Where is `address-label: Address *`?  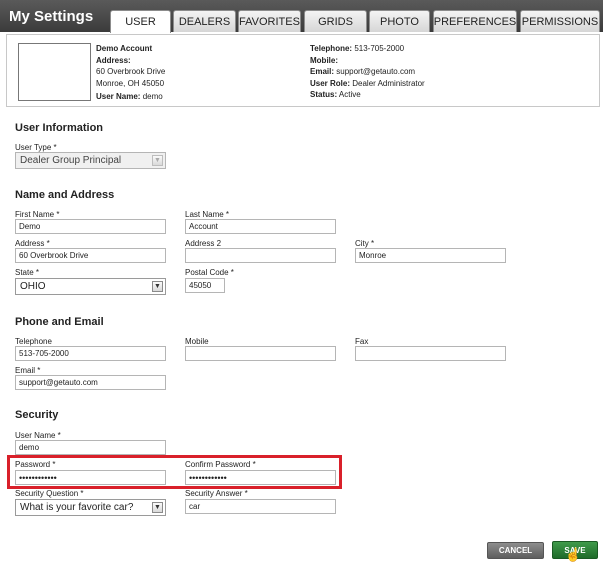 address-label: Address * is located at coordinates (32, 243).